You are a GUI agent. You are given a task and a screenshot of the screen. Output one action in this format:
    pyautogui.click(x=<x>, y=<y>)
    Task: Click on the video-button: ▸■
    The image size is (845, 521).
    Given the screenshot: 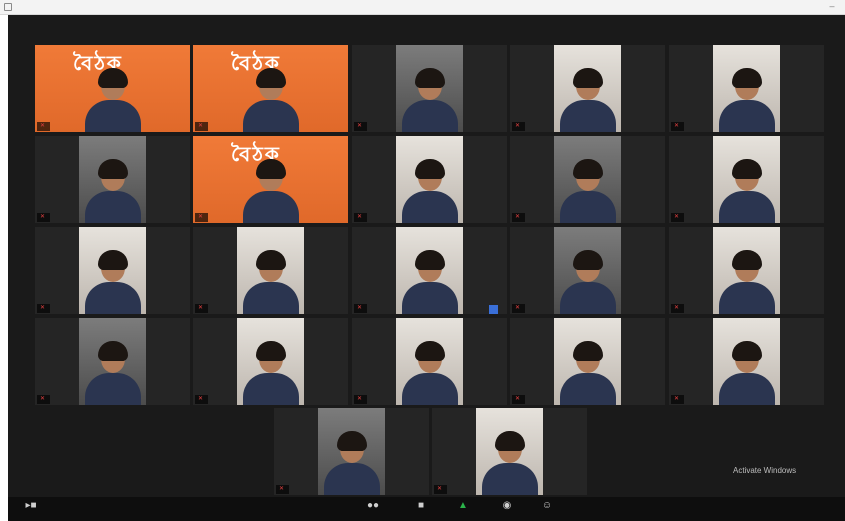 What is the action you would take?
    pyautogui.click(x=31, y=510)
    